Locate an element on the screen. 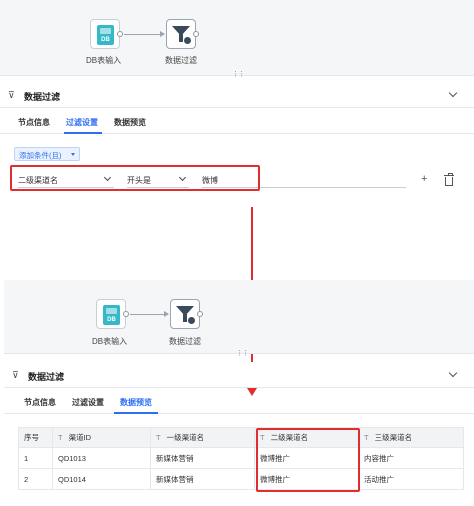 This screenshot has height=506, width=474. column-header: 序号 is located at coordinates (35, 437).